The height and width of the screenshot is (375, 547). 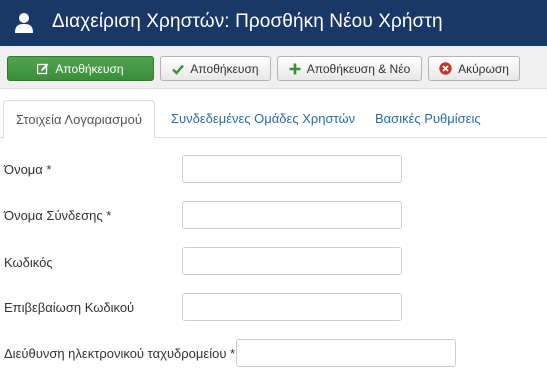 I want to click on confirm-password-label: Επιβεβαίωση Κωδικού, so click(x=69, y=307).